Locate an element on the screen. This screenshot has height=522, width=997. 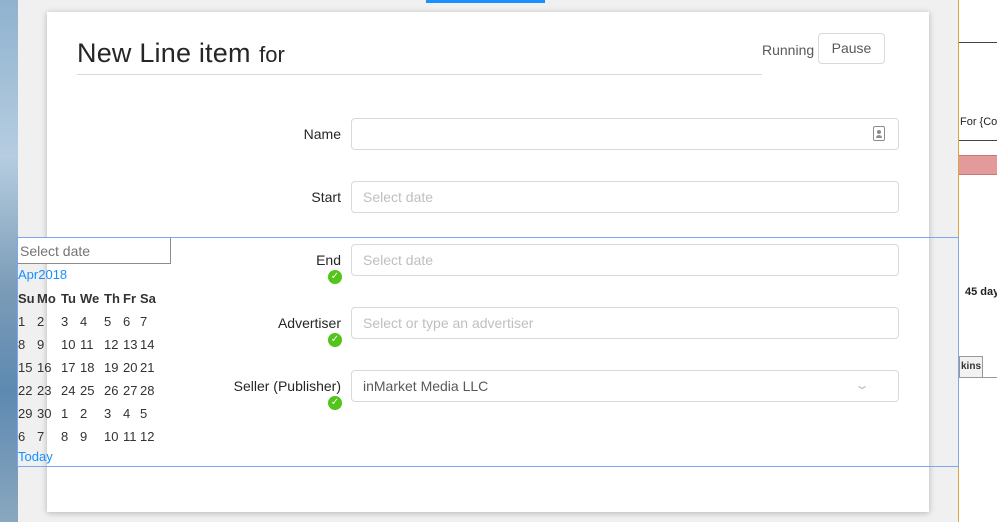
datepicker-input is located at coordinates (94, 250).